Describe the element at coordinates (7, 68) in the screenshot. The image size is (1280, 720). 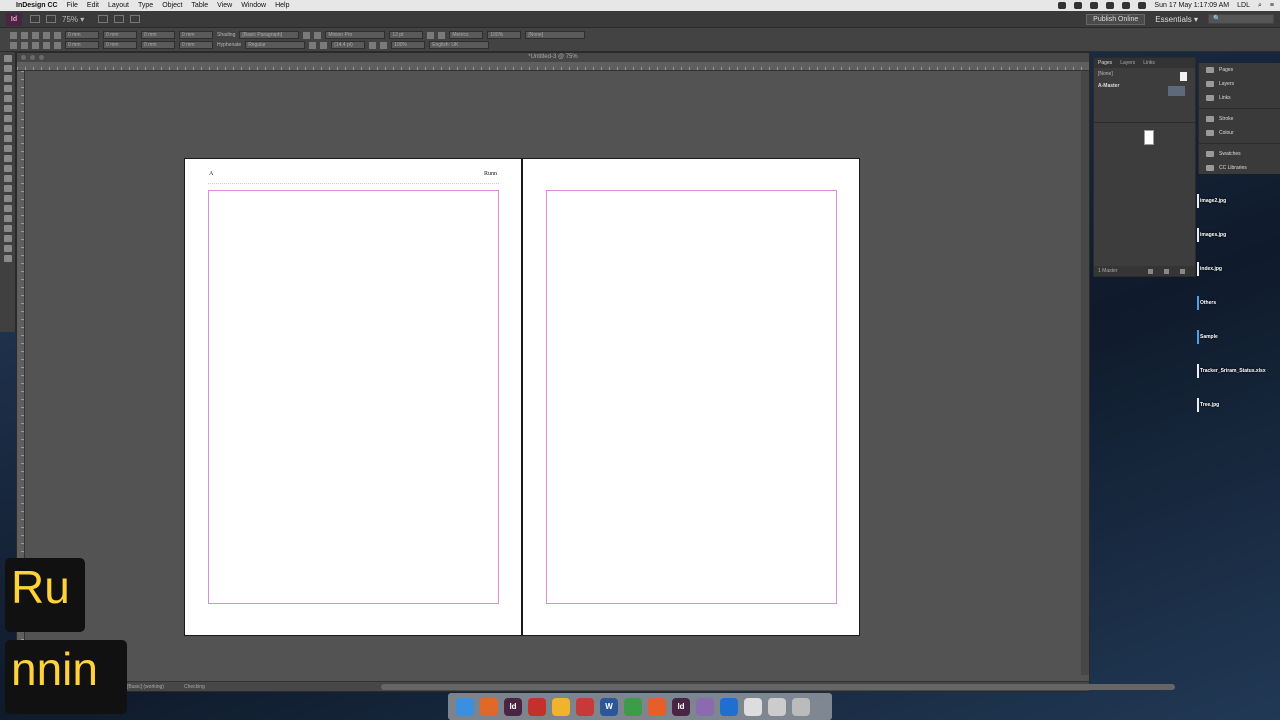
I see `direct-selection-tool-icon` at that location.